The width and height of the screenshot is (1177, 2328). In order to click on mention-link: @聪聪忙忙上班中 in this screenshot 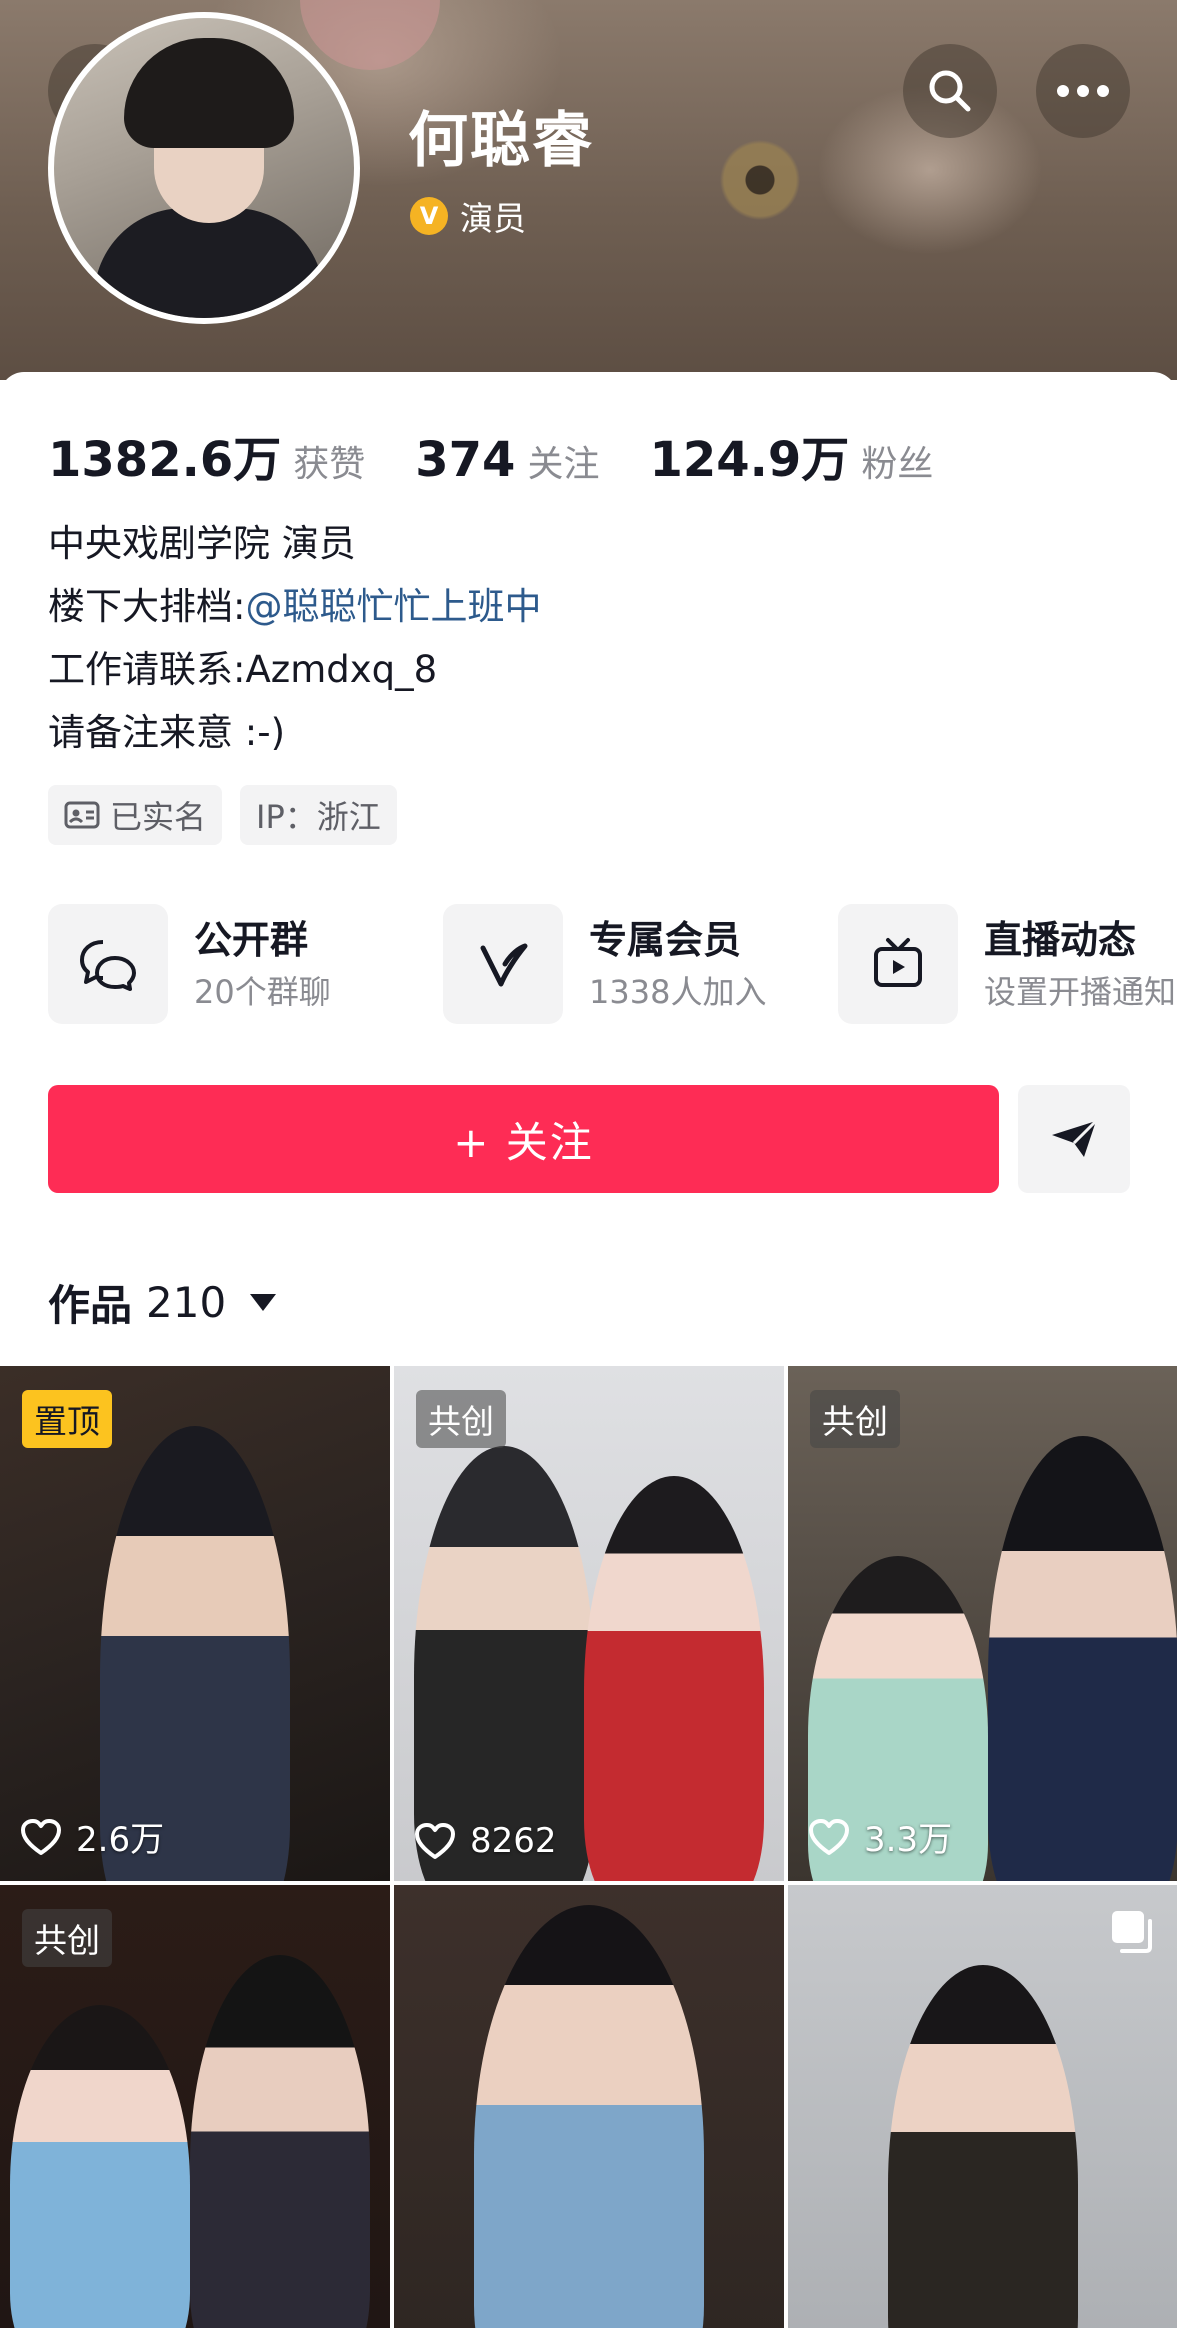, I will do `click(393, 606)`.